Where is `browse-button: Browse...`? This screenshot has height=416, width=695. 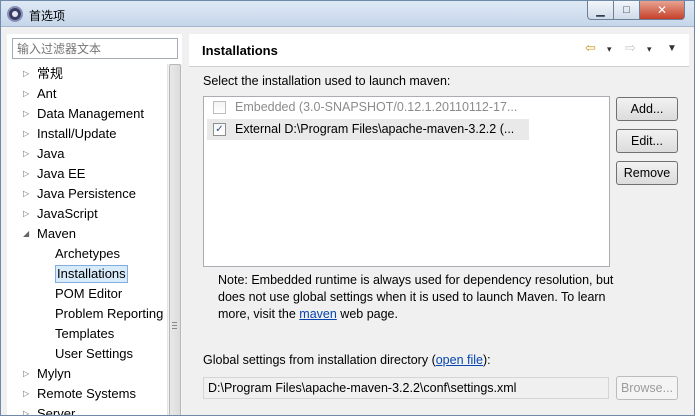 browse-button: Browse... is located at coordinates (647, 388).